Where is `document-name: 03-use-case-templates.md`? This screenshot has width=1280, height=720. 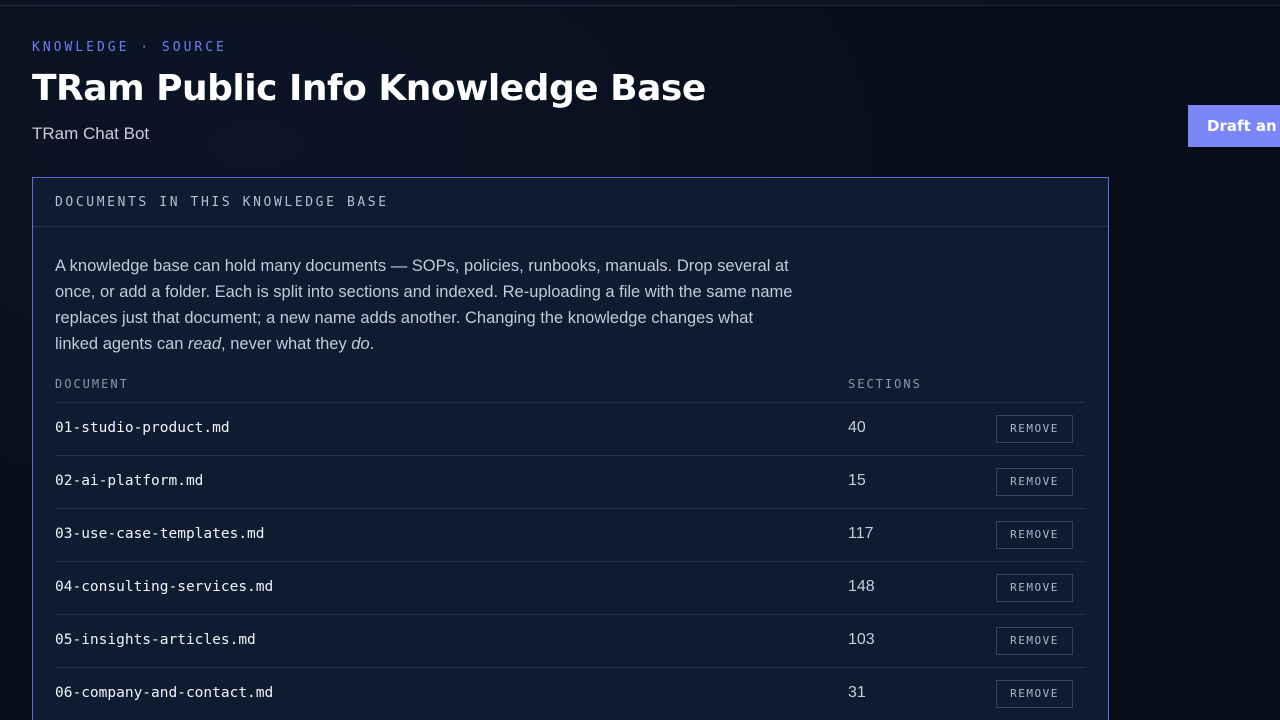 document-name: 03-use-case-templates.md is located at coordinates (160, 534).